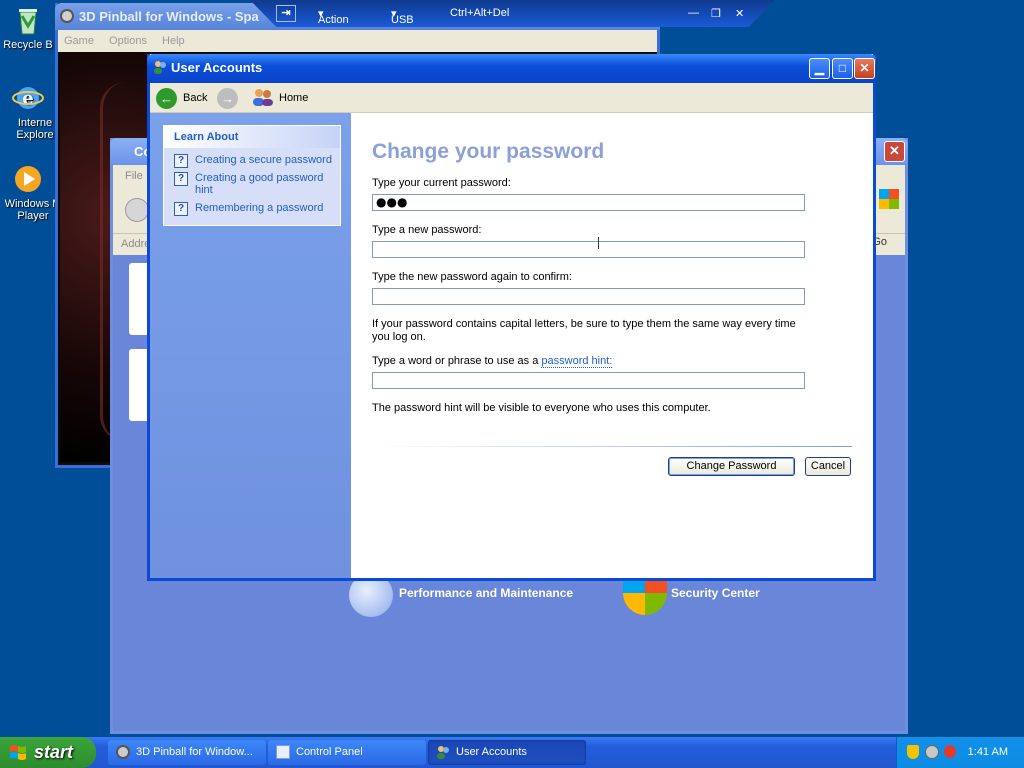 This screenshot has width=1024, height=768. I want to click on back-label: Back, so click(195, 98).